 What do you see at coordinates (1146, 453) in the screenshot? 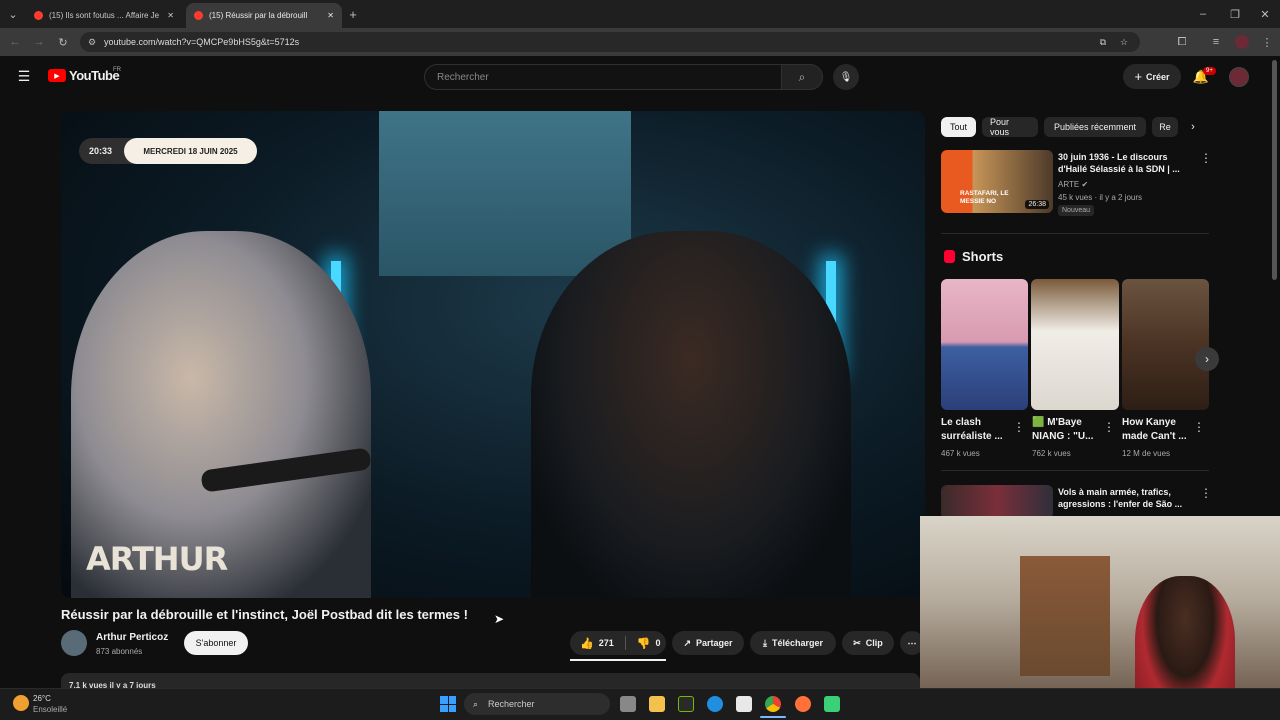
I see `short-views-3: 12 M de vues` at bounding box center [1146, 453].